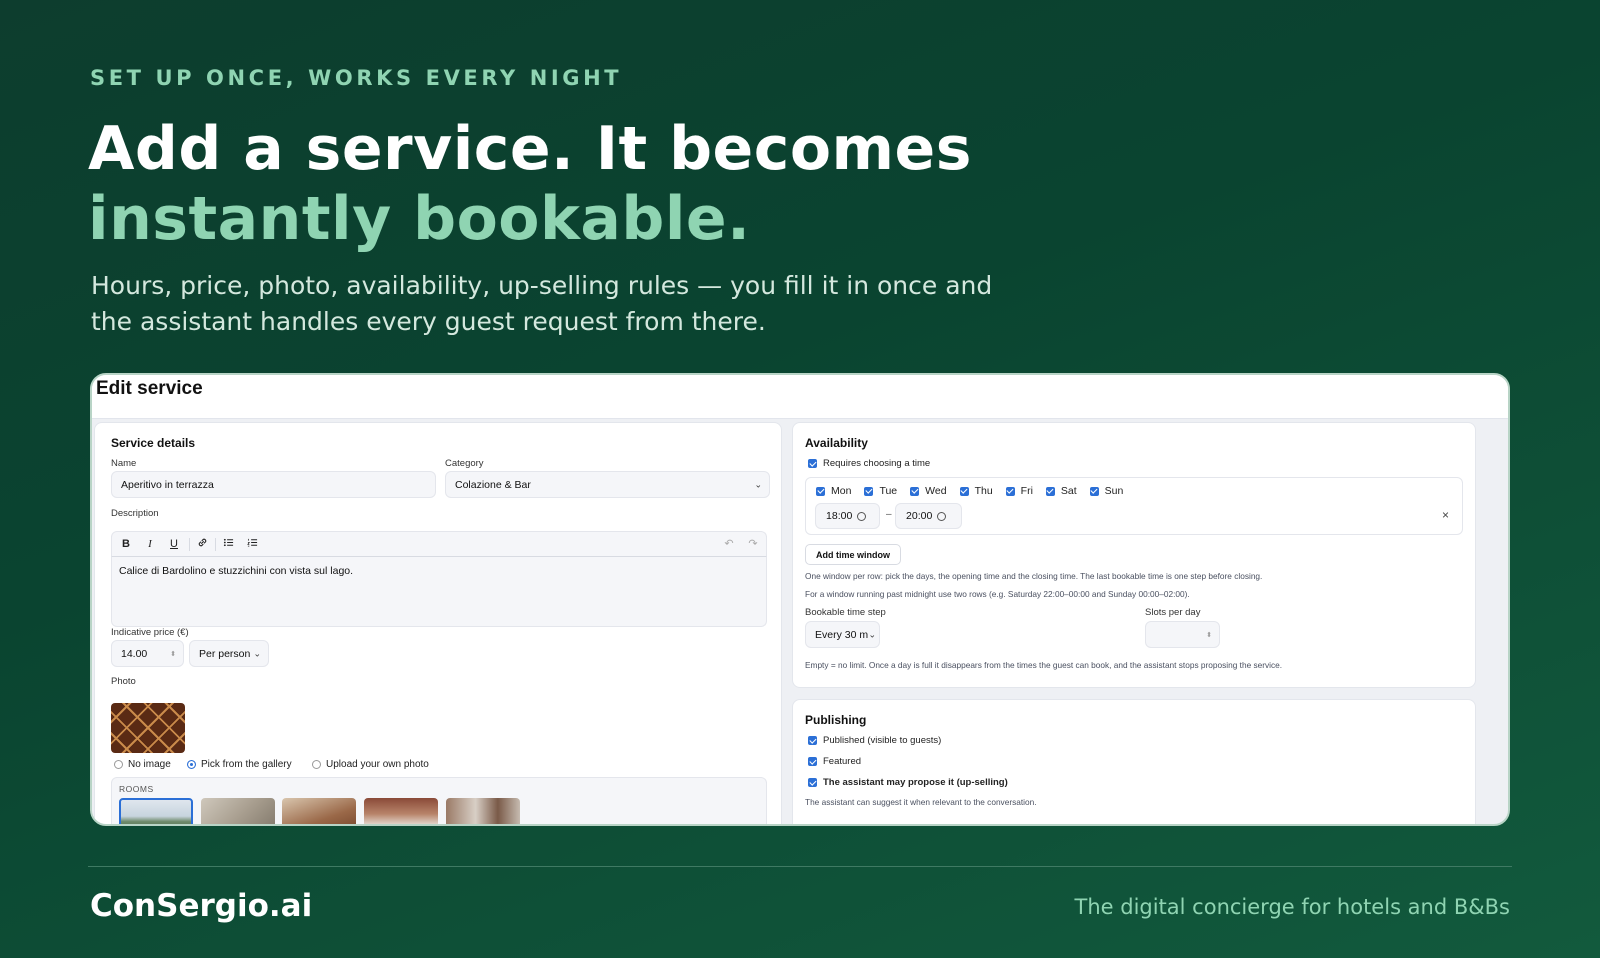 The height and width of the screenshot is (958, 1600). What do you see at coordinates (877, 463) in the screenshot?
I see `checkbox-label: Requires choosing a time` at bounding box center [877, 463].